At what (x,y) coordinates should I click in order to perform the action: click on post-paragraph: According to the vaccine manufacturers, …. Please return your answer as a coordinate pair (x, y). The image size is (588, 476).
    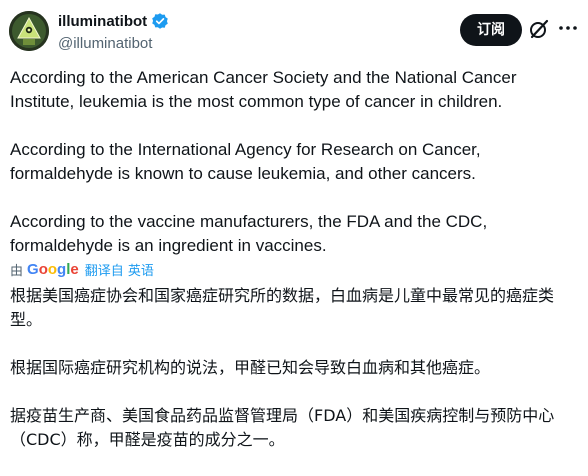
    Looking at the image, I should click on (249, 233).